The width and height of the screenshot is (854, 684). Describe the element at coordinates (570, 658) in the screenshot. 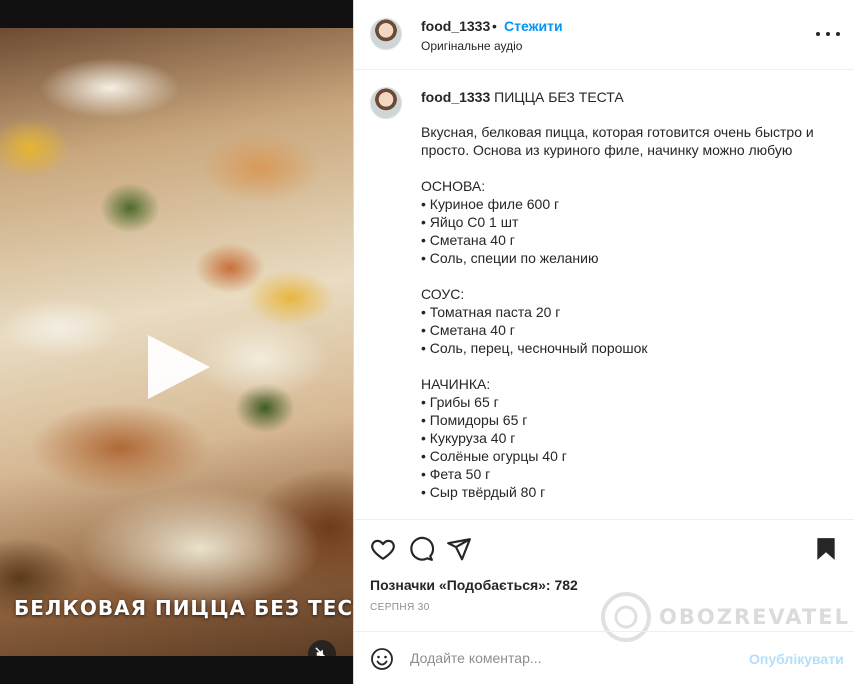

I see `comment-input` at that location.